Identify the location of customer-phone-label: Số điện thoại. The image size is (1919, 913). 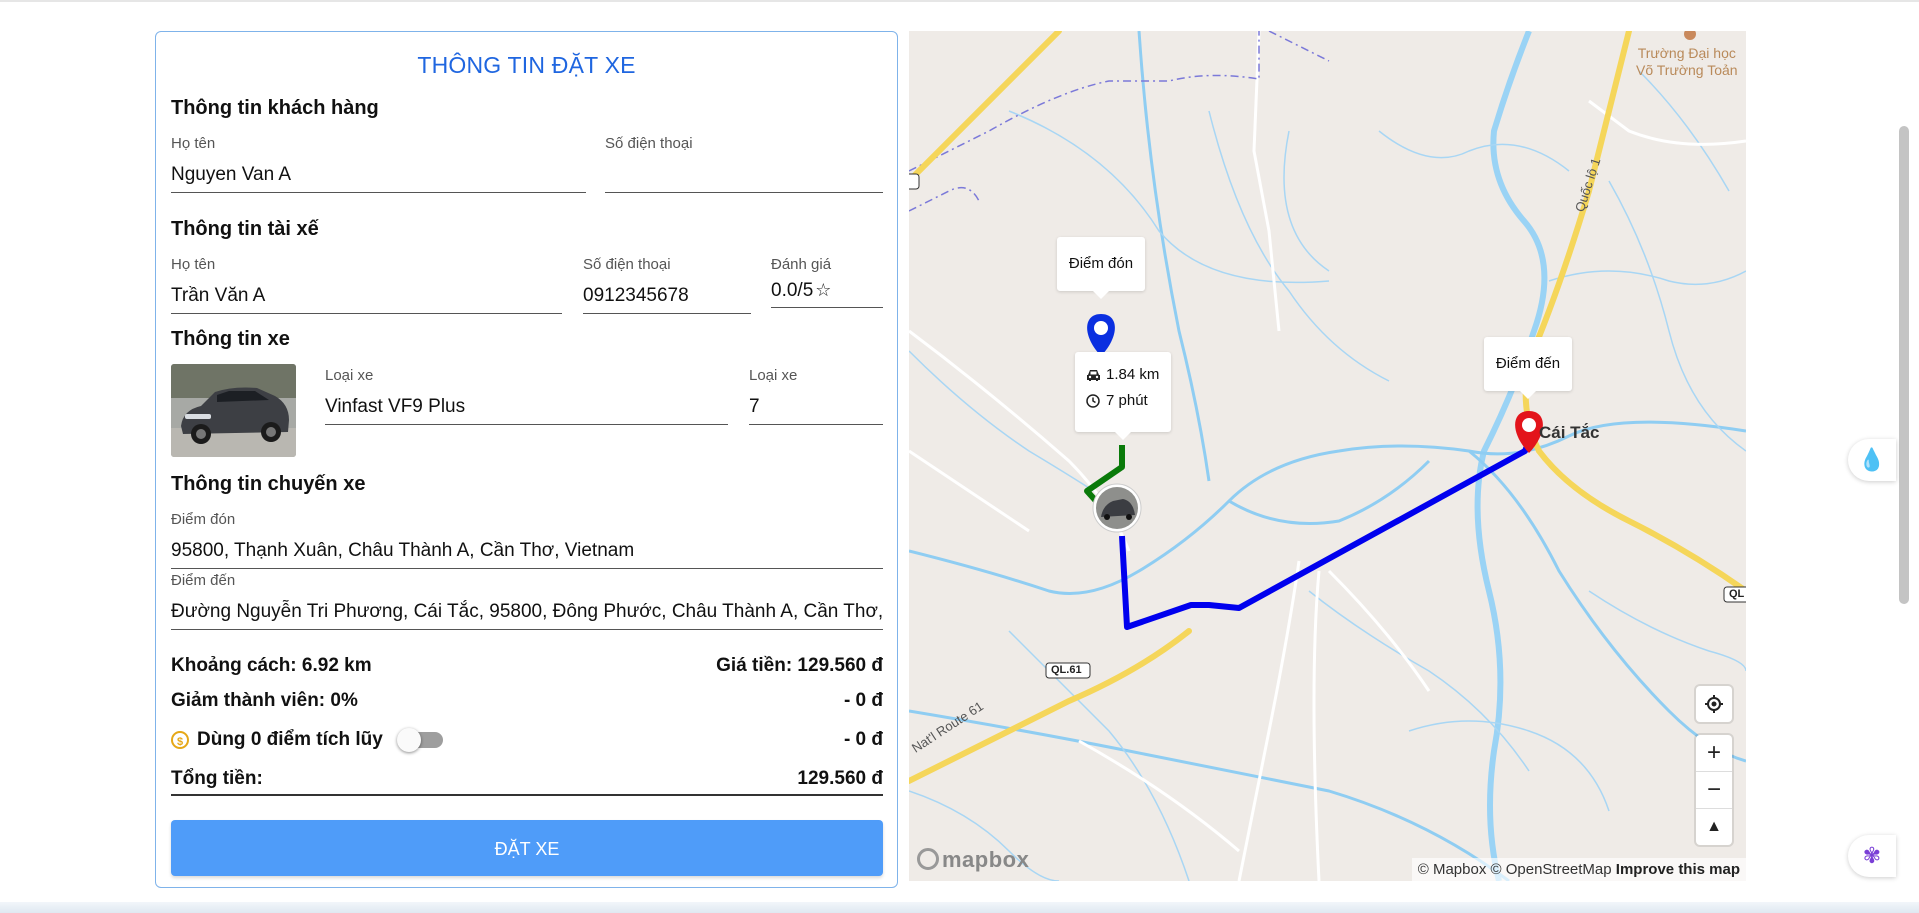
(649, 143).